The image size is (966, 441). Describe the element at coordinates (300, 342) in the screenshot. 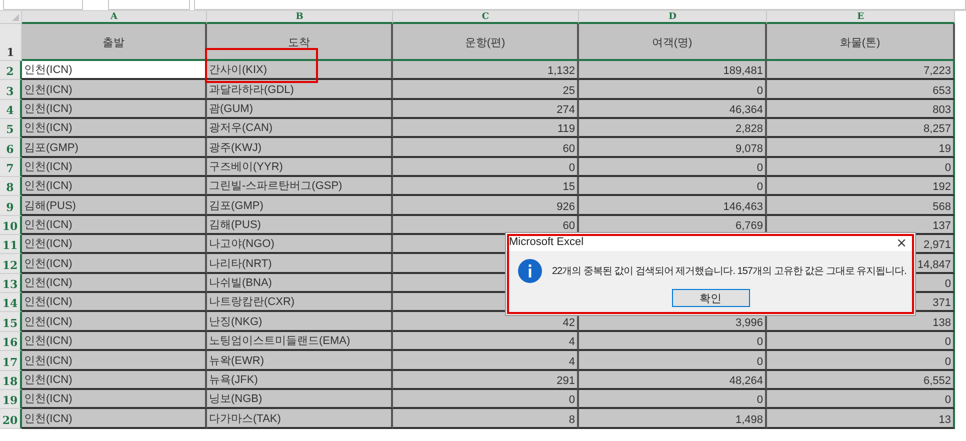

I see `table-cell: 노팅엄이스트미들랜드(EMA)` at that location.